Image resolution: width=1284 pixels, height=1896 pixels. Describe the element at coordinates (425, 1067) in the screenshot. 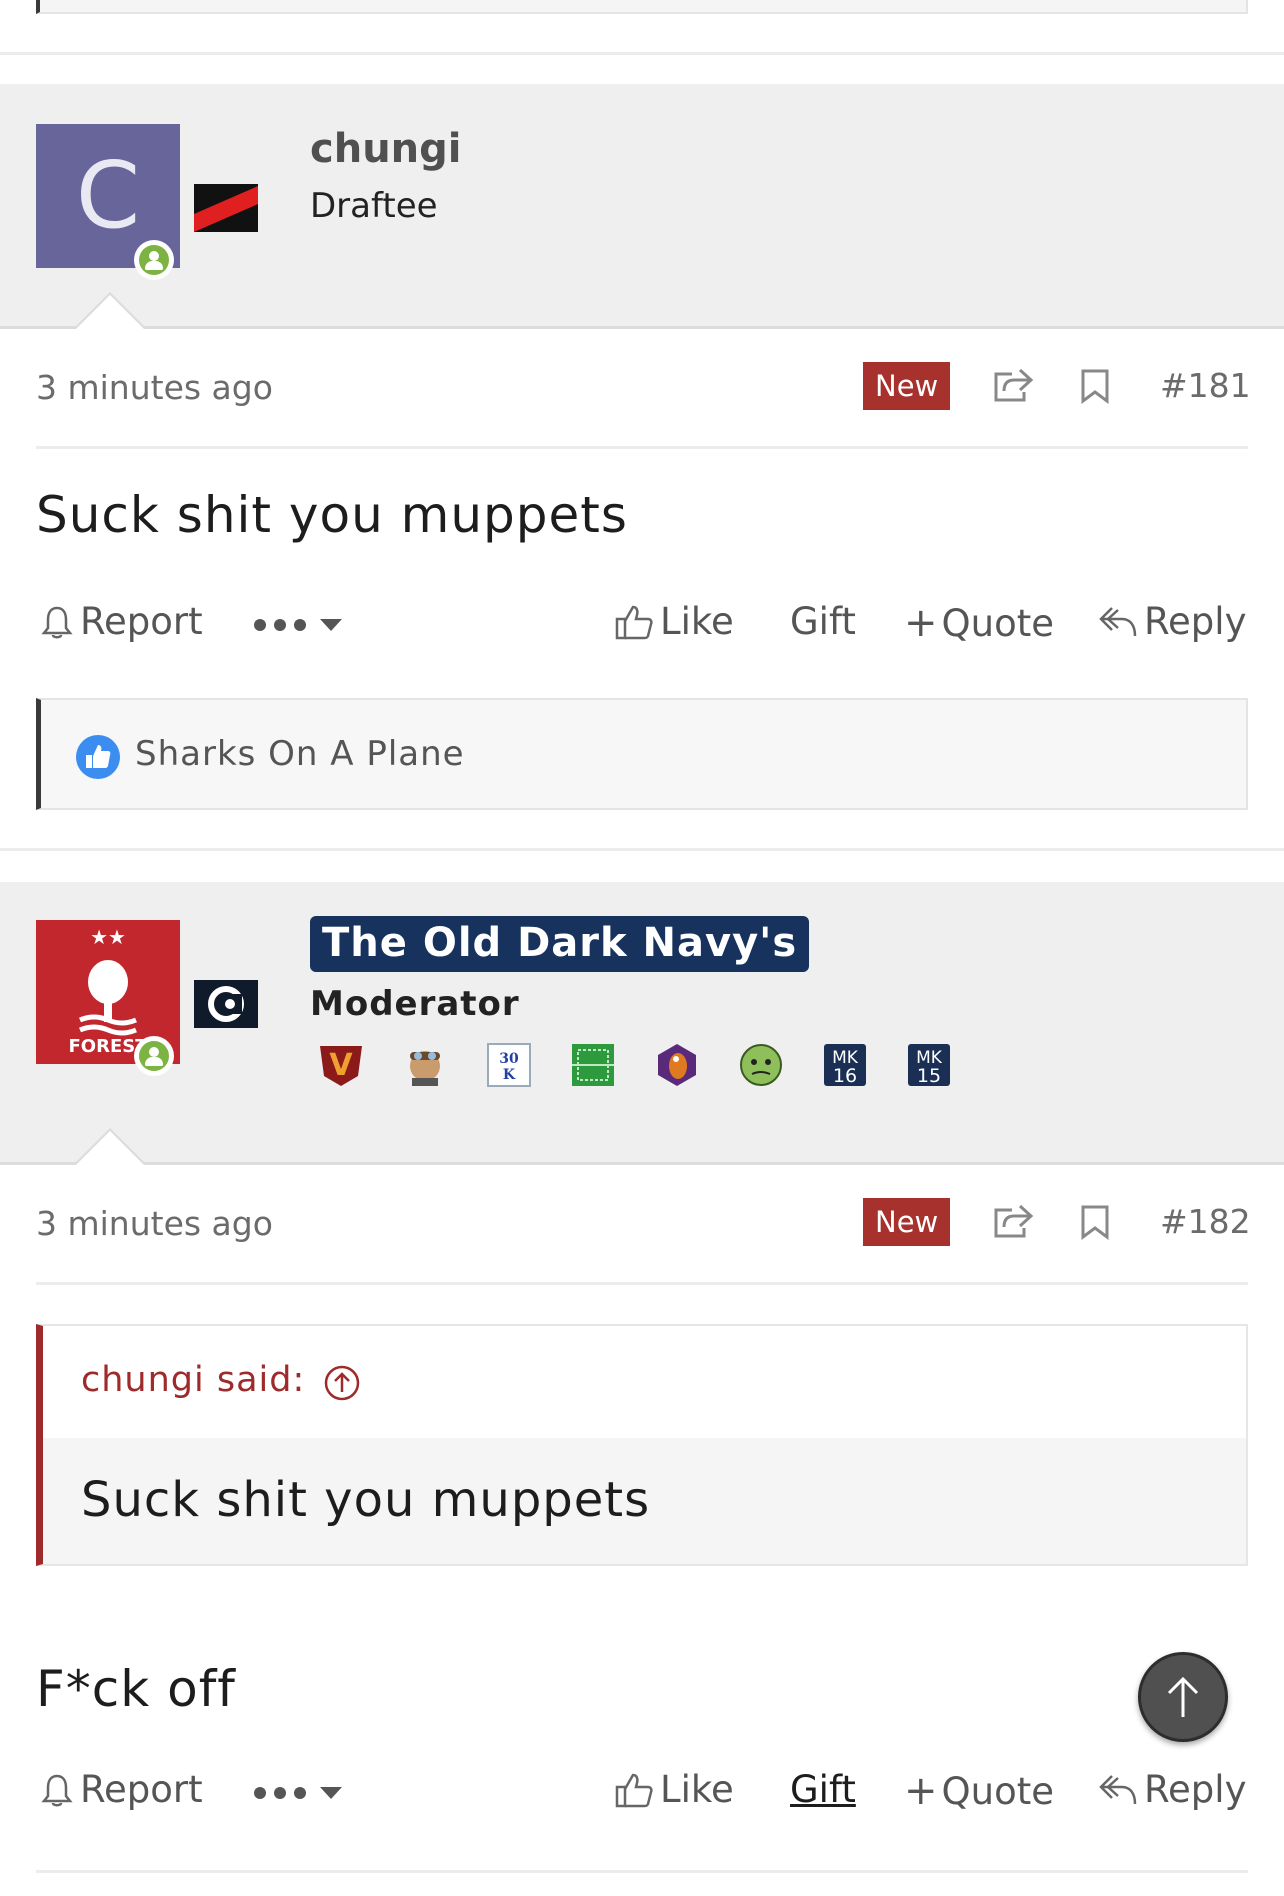

I see `award-pilot-icon` at that location.